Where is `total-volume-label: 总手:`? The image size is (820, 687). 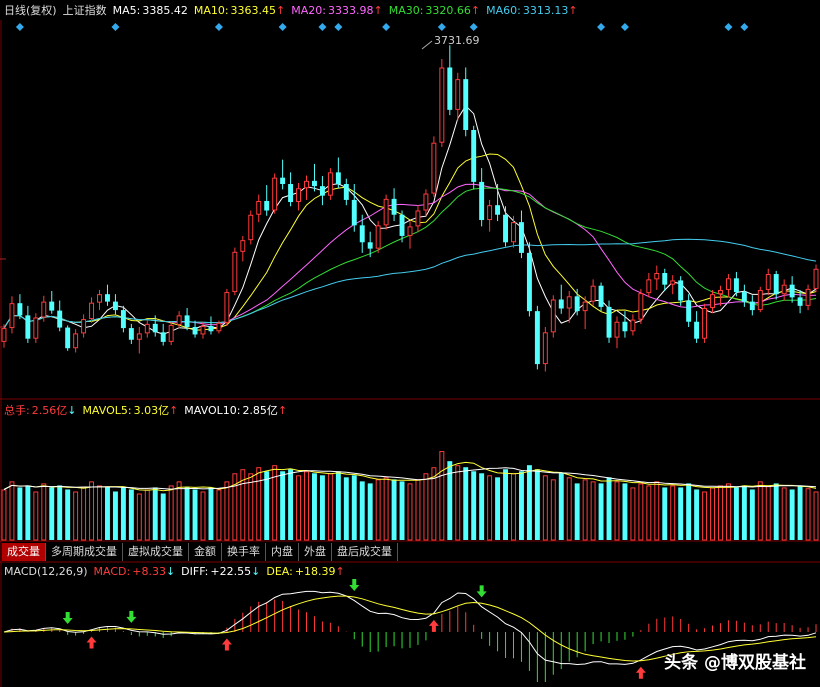
total-volume-label: 总手: is located at coordinates (17, 410).